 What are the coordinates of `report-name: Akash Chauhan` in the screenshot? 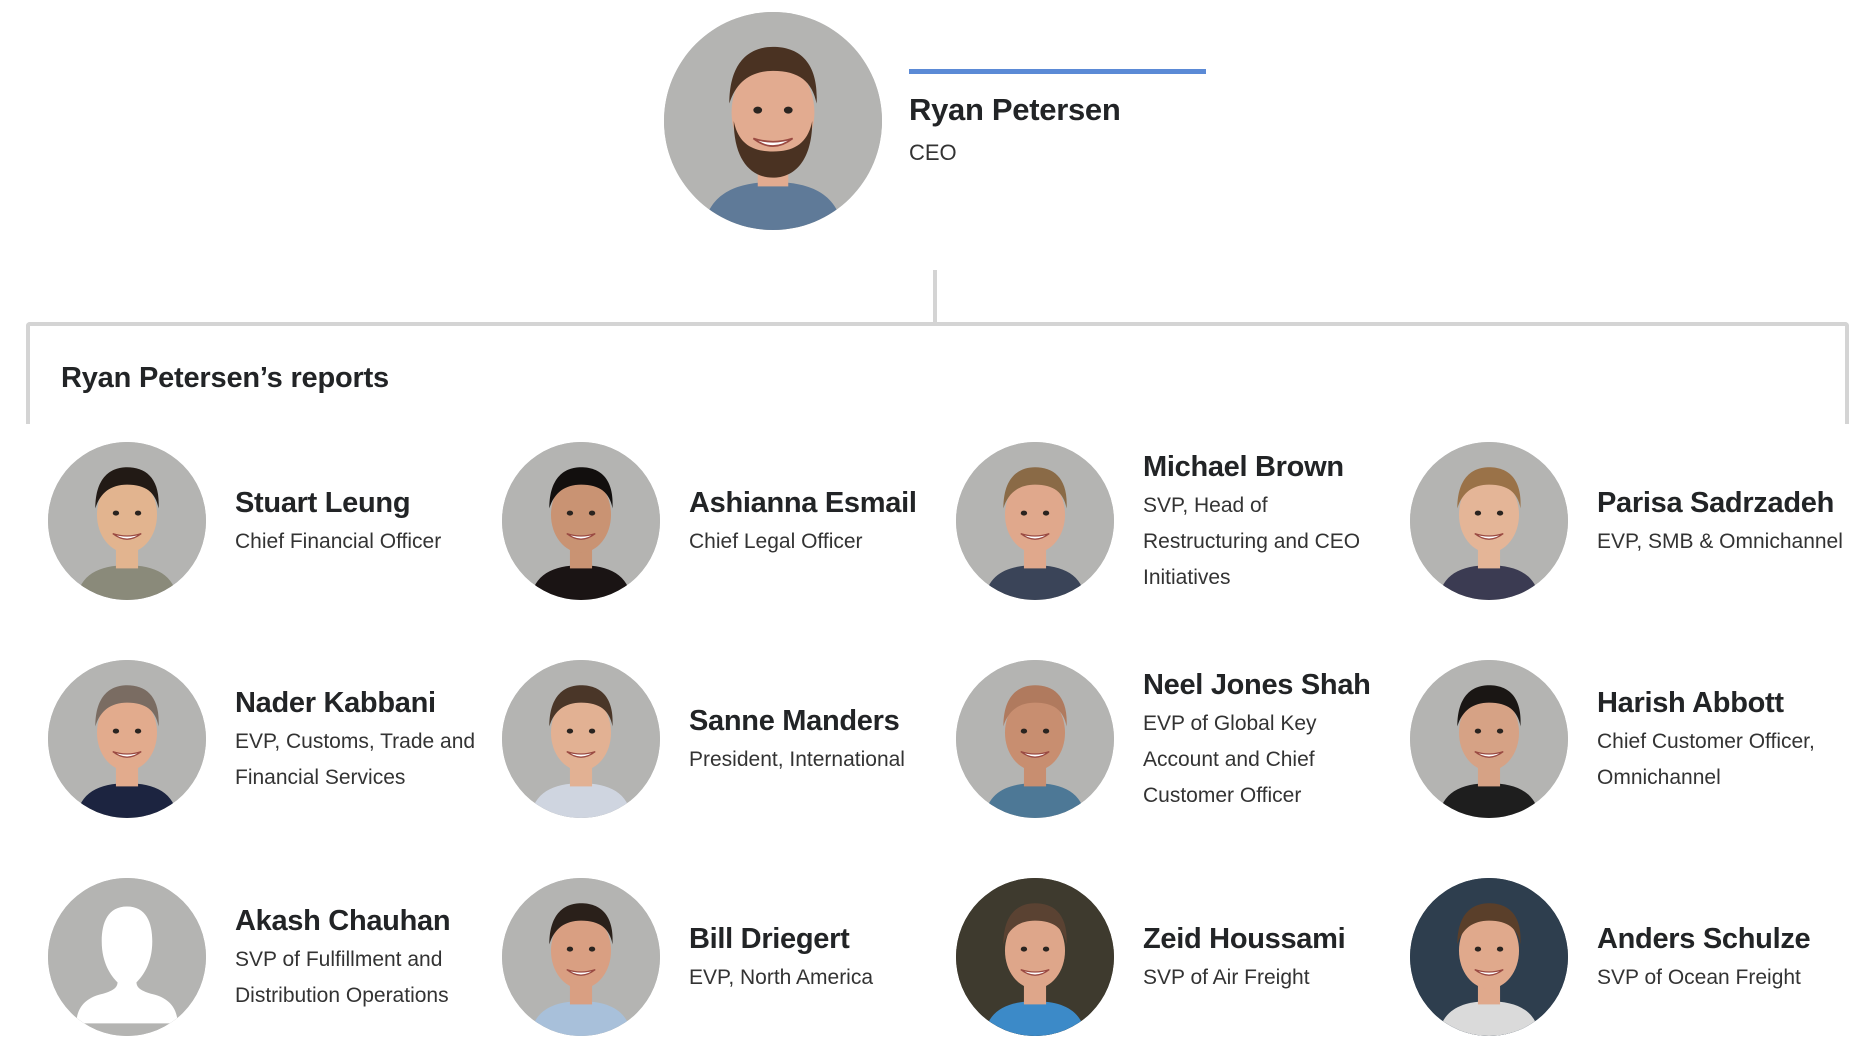 It's located at (360, 921).